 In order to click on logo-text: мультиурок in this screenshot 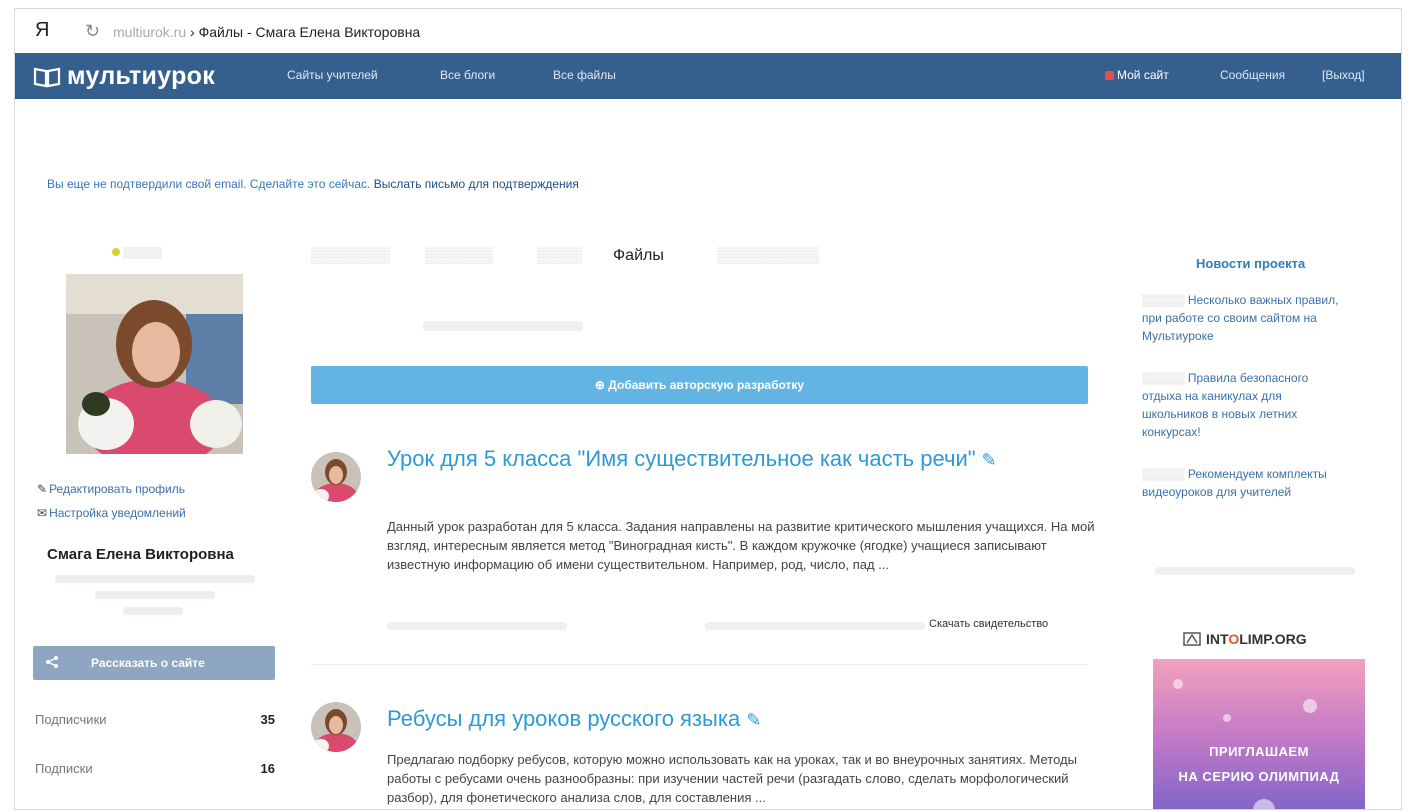, I will do `click(141, 76)`.